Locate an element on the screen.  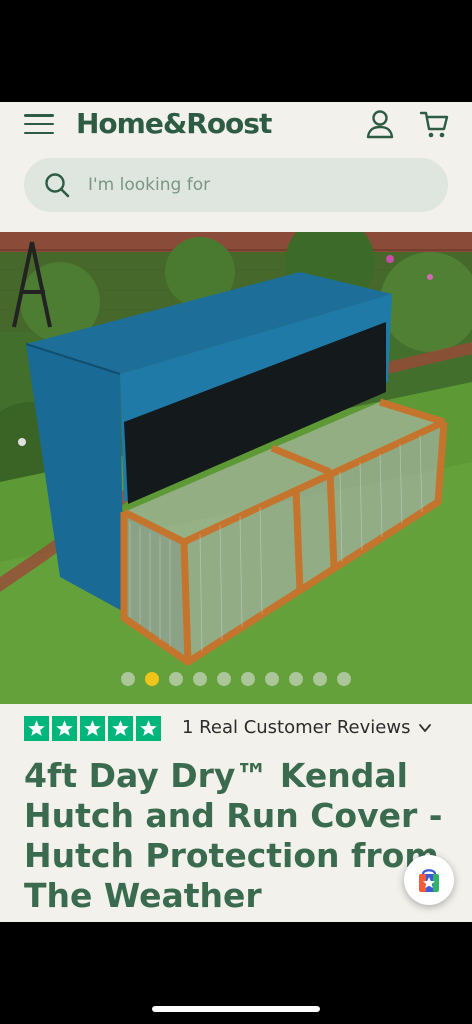
search-icon is located at coordinates (57, 185).